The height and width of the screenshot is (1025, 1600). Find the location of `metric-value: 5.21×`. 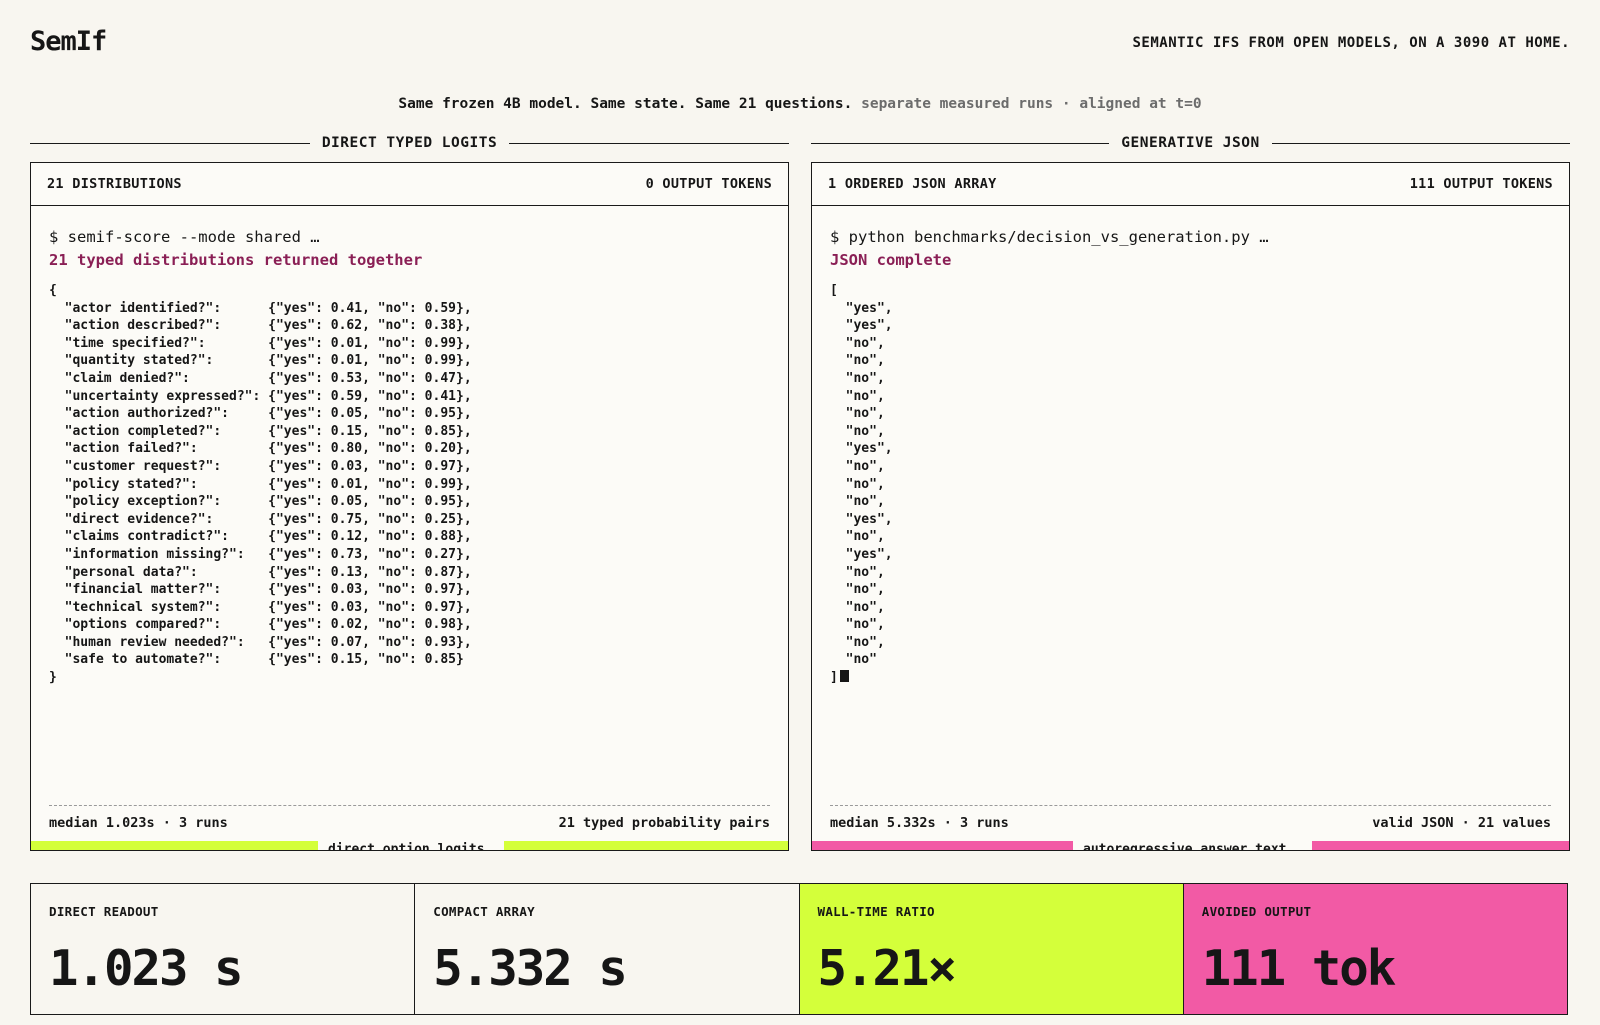

metric-value: 5.21× is located at coordinates (887, 968).